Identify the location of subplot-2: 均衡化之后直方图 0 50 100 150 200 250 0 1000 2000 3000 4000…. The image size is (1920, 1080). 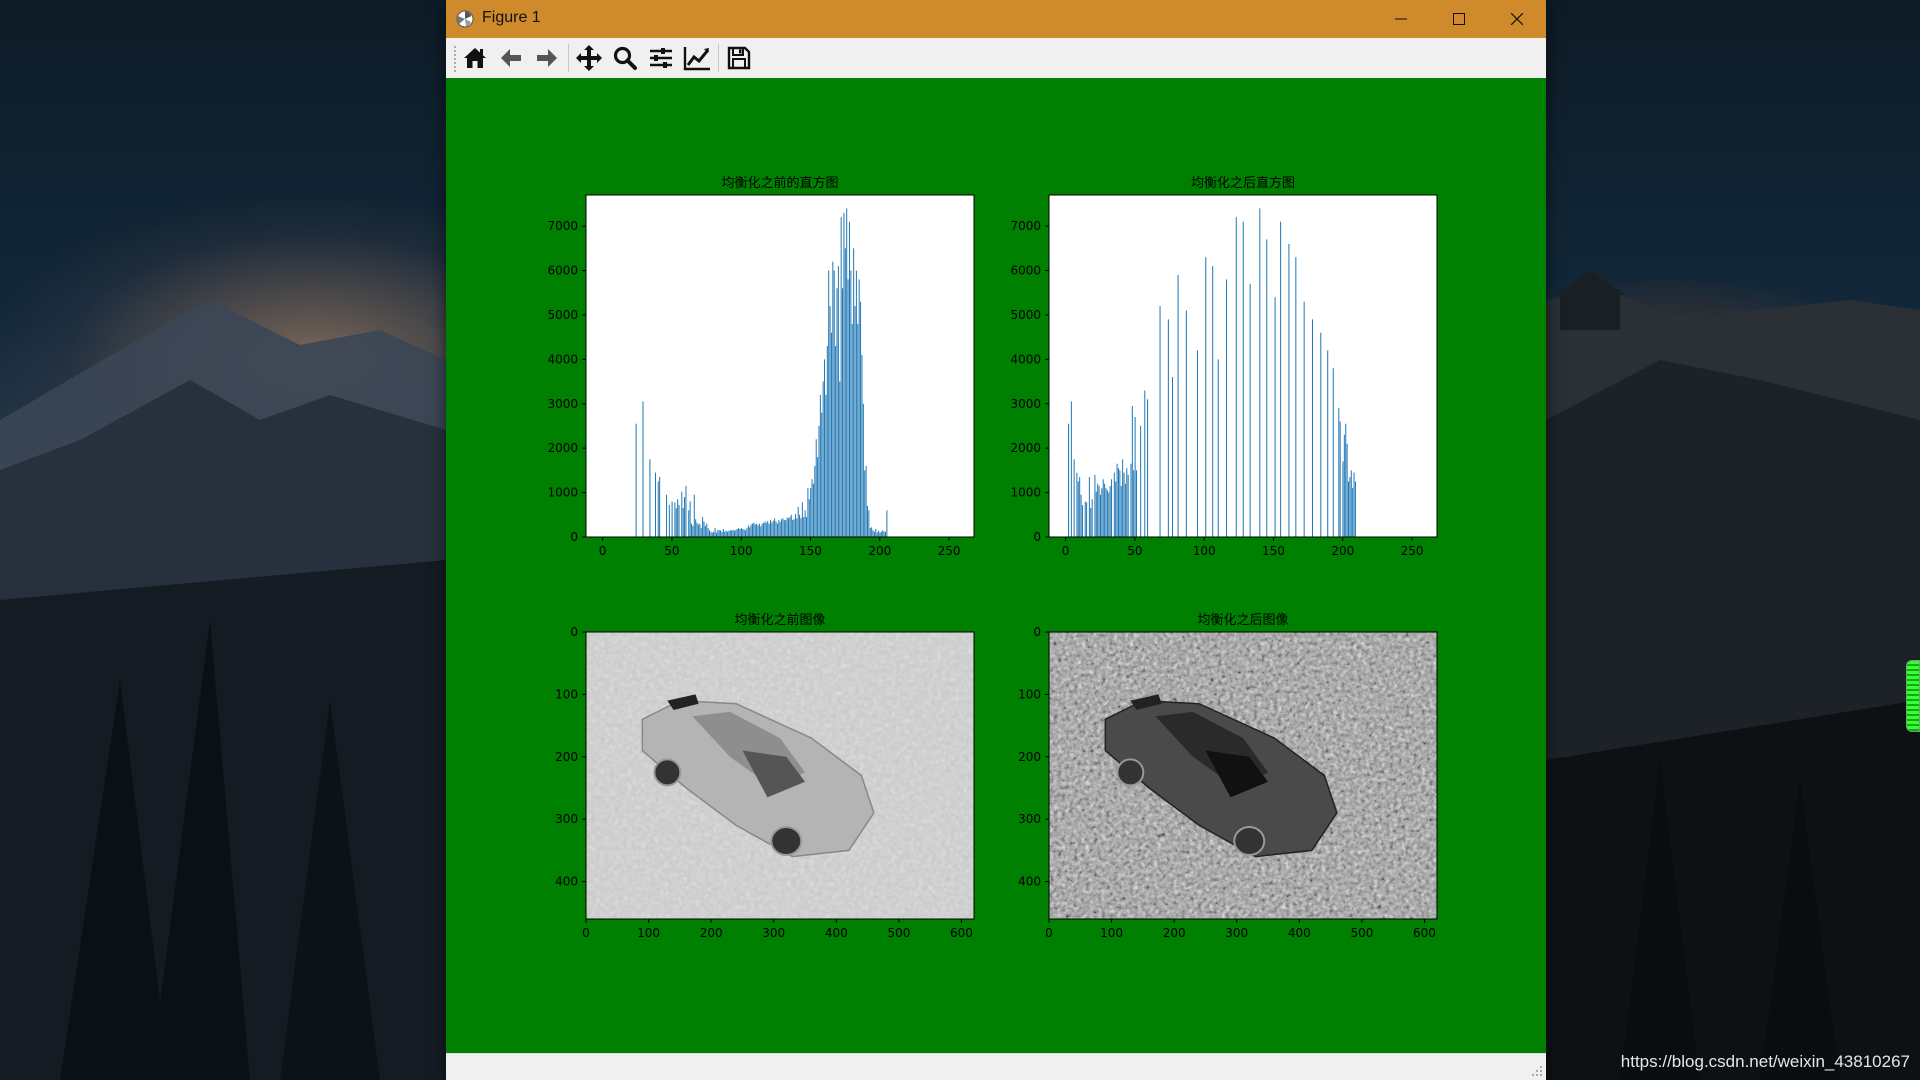
(1224, 366).